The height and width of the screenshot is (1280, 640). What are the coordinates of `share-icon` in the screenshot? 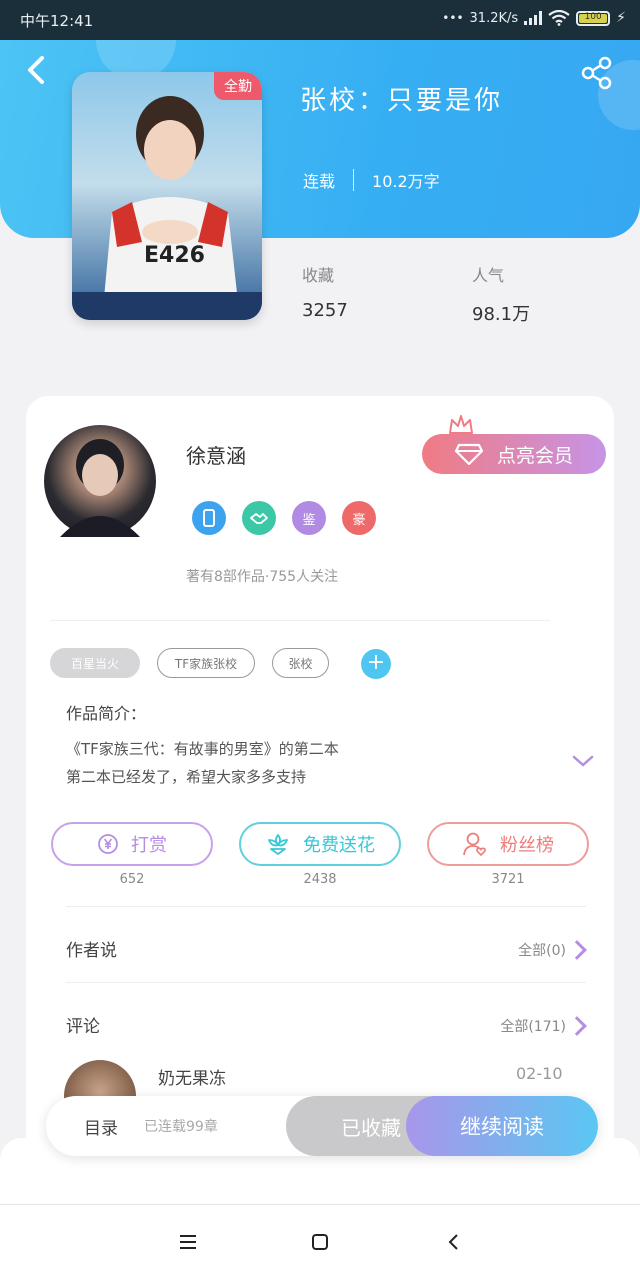 It's located at (596, 73).